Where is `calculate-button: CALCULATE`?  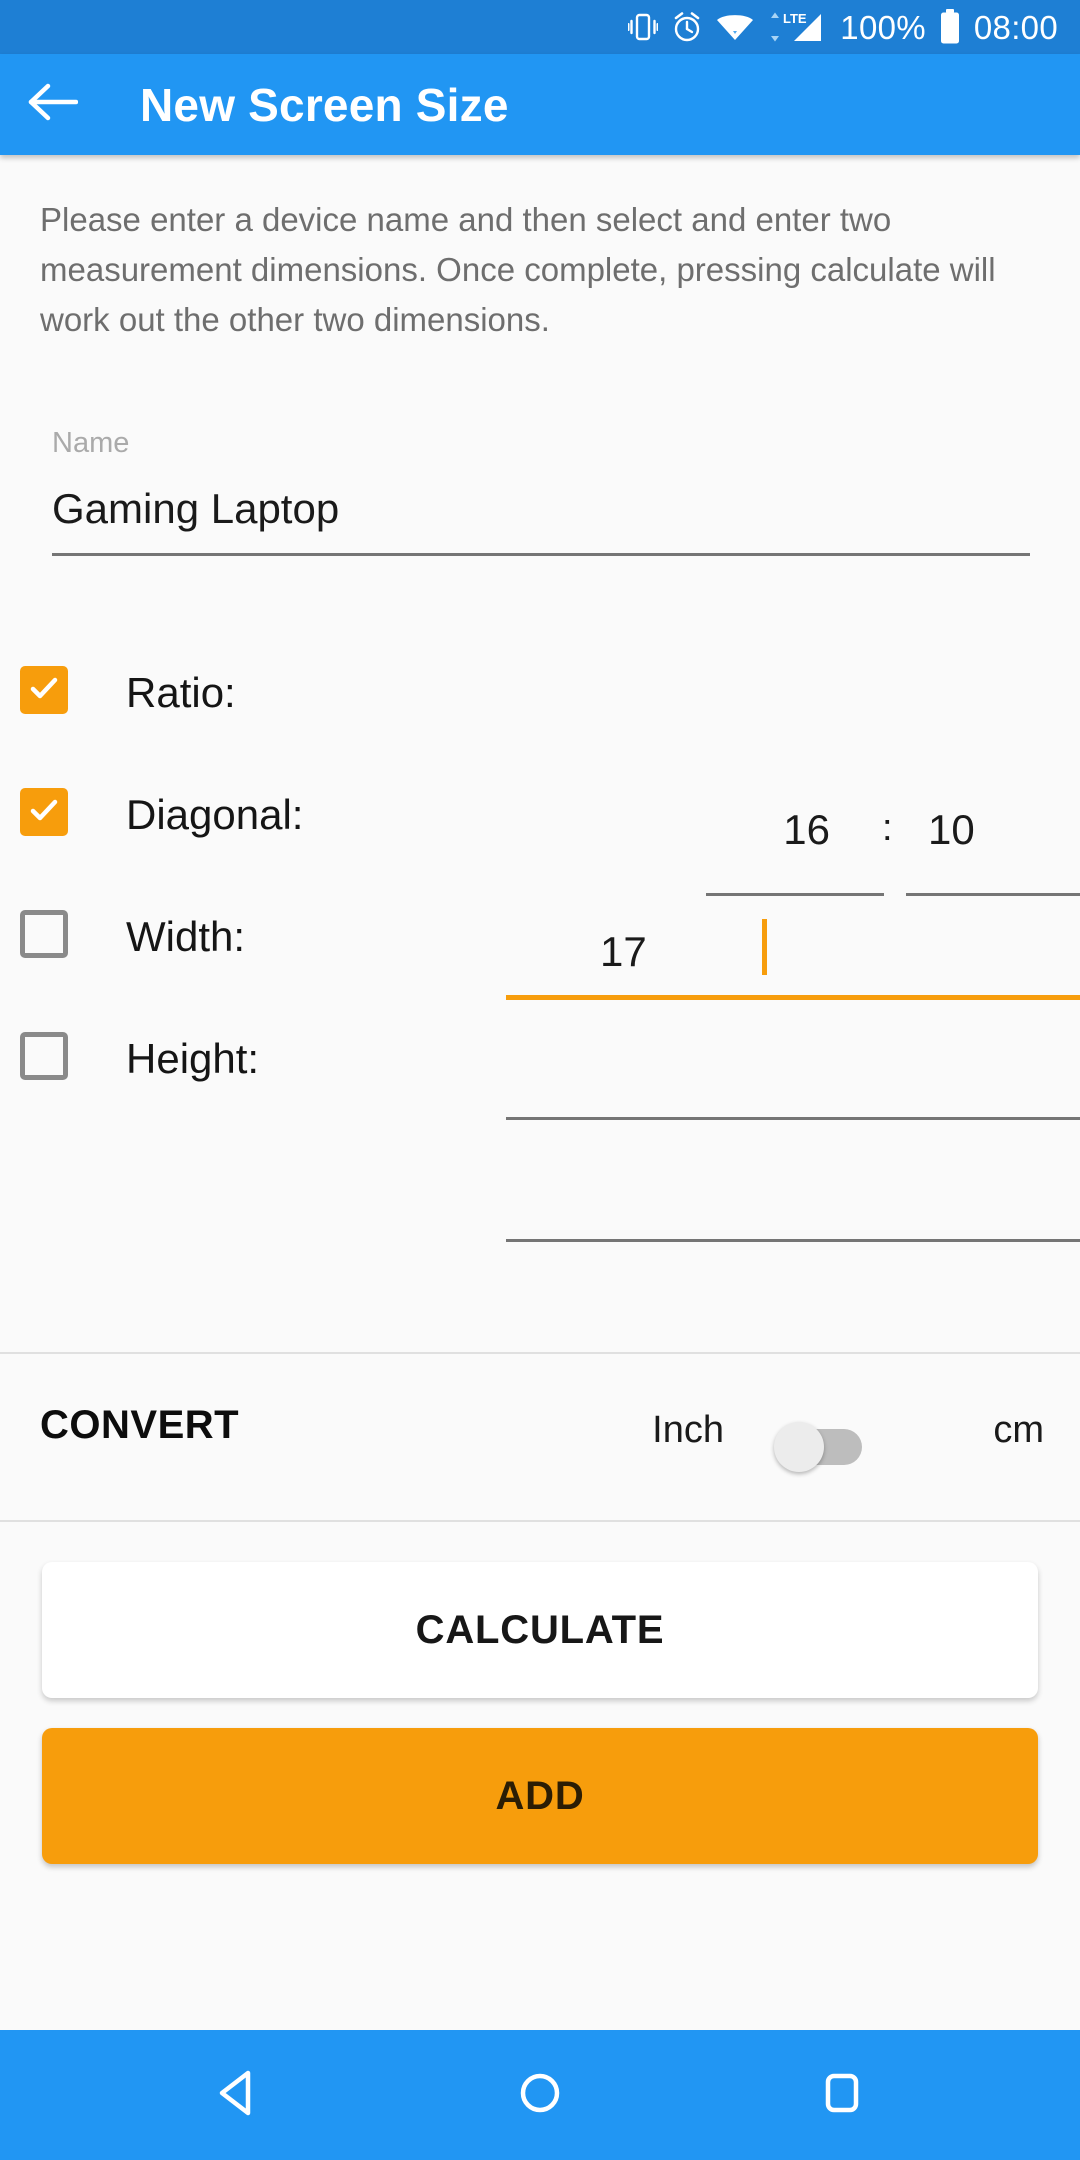
calculate-button: CALCULATE is located at coordinates (540, 1630).